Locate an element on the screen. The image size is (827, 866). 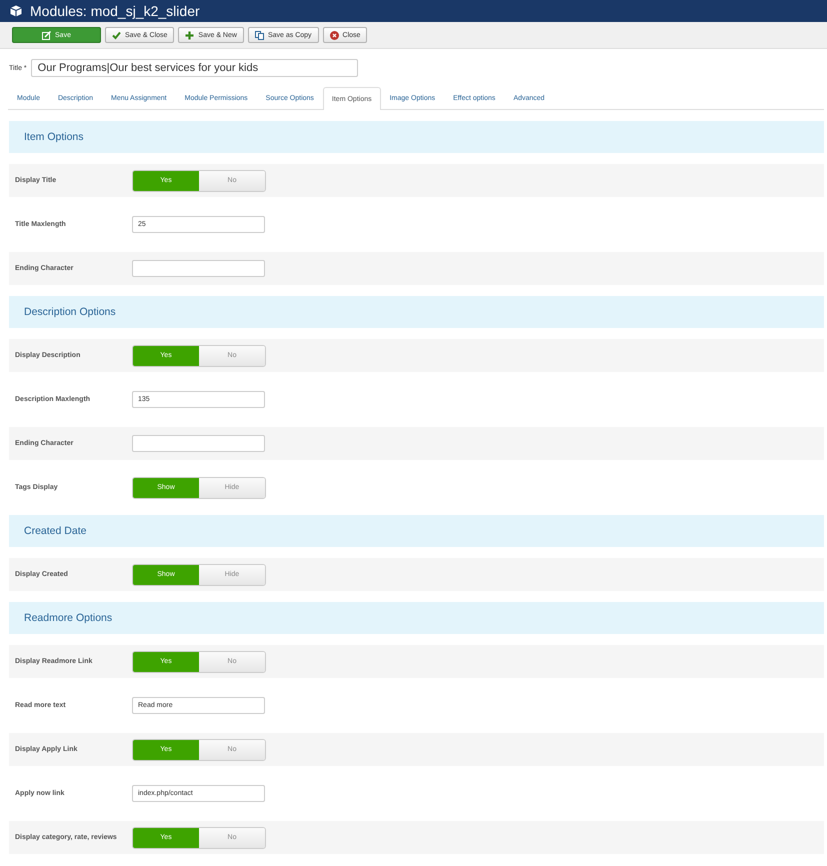
edit-icon is located at coordinates (47, 35).